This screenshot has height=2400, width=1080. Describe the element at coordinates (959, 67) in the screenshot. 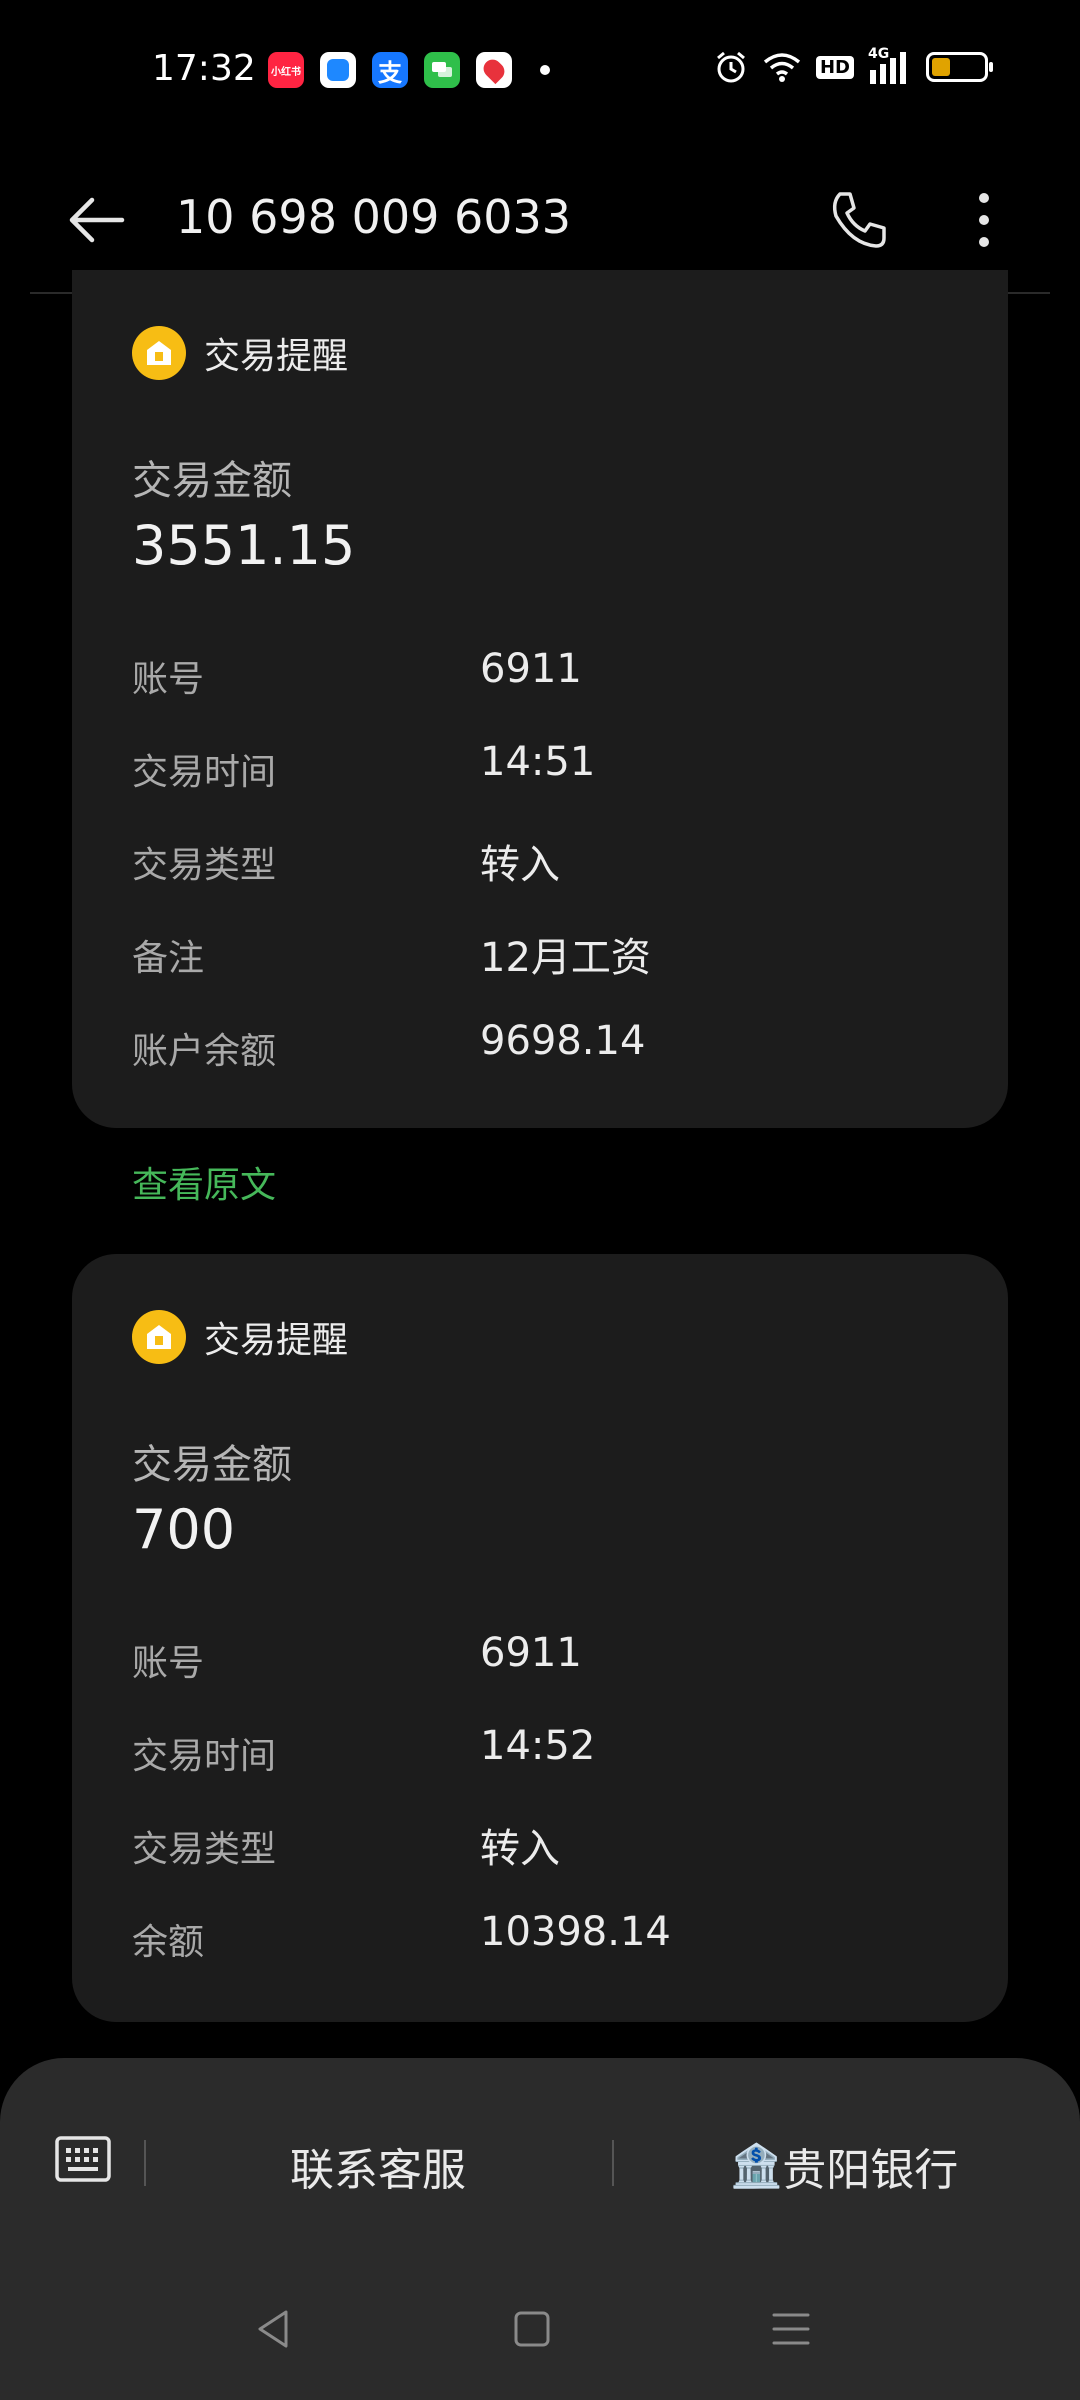

I see `battery-icon` at that location.